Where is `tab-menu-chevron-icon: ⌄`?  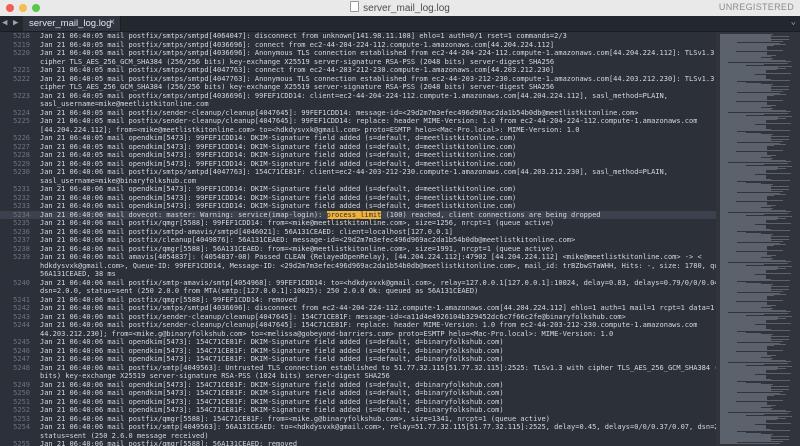 tab-menu-chevron-icon: ⌄ is located at coordinates (793, 22).